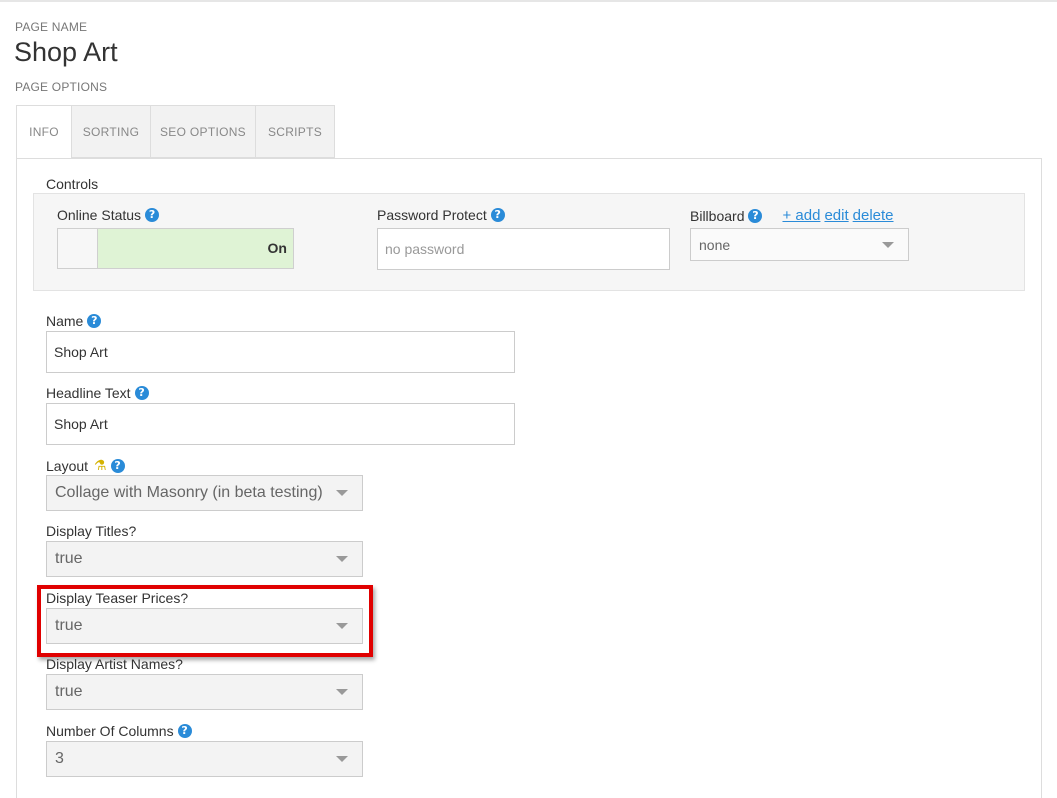 This screenshot has height=798, width=1057. I want to click on display-titles-label-text: Display Titles?, so click(91, 531).